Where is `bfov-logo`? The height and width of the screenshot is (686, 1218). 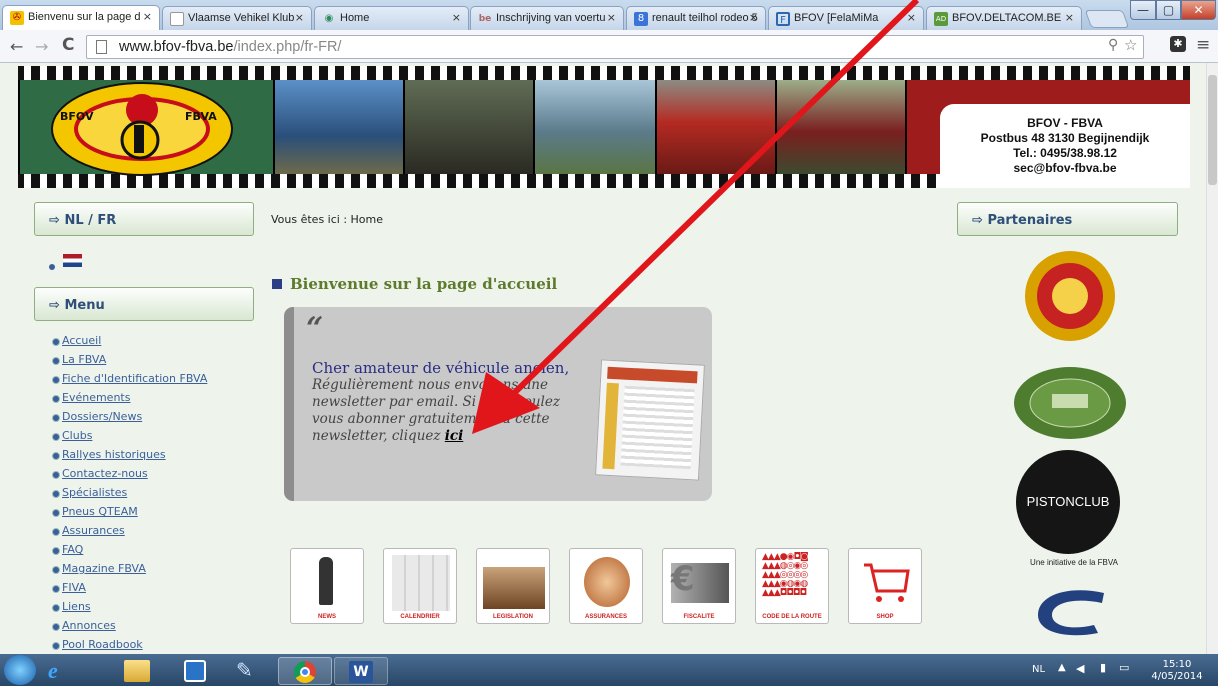
bfov-logo is located at coordinates (142, 129).